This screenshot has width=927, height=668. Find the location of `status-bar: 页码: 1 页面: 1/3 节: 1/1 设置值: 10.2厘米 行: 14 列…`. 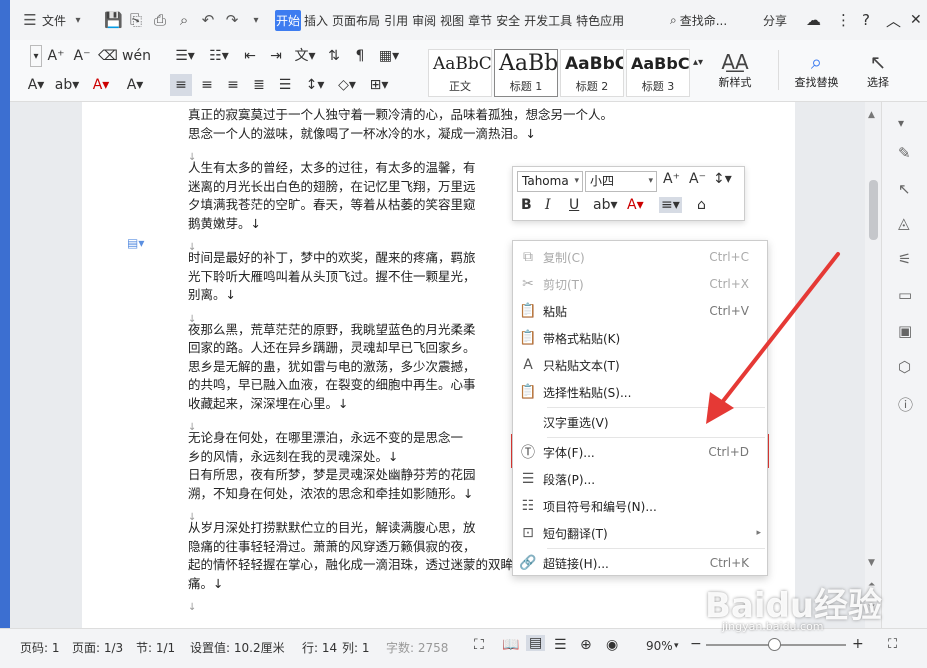

status-bar: 页码: 1 页面: 1/3 节: 1/1 设置值: 10.2厘米 行: 14 列… is located at coordinates (463, 648).